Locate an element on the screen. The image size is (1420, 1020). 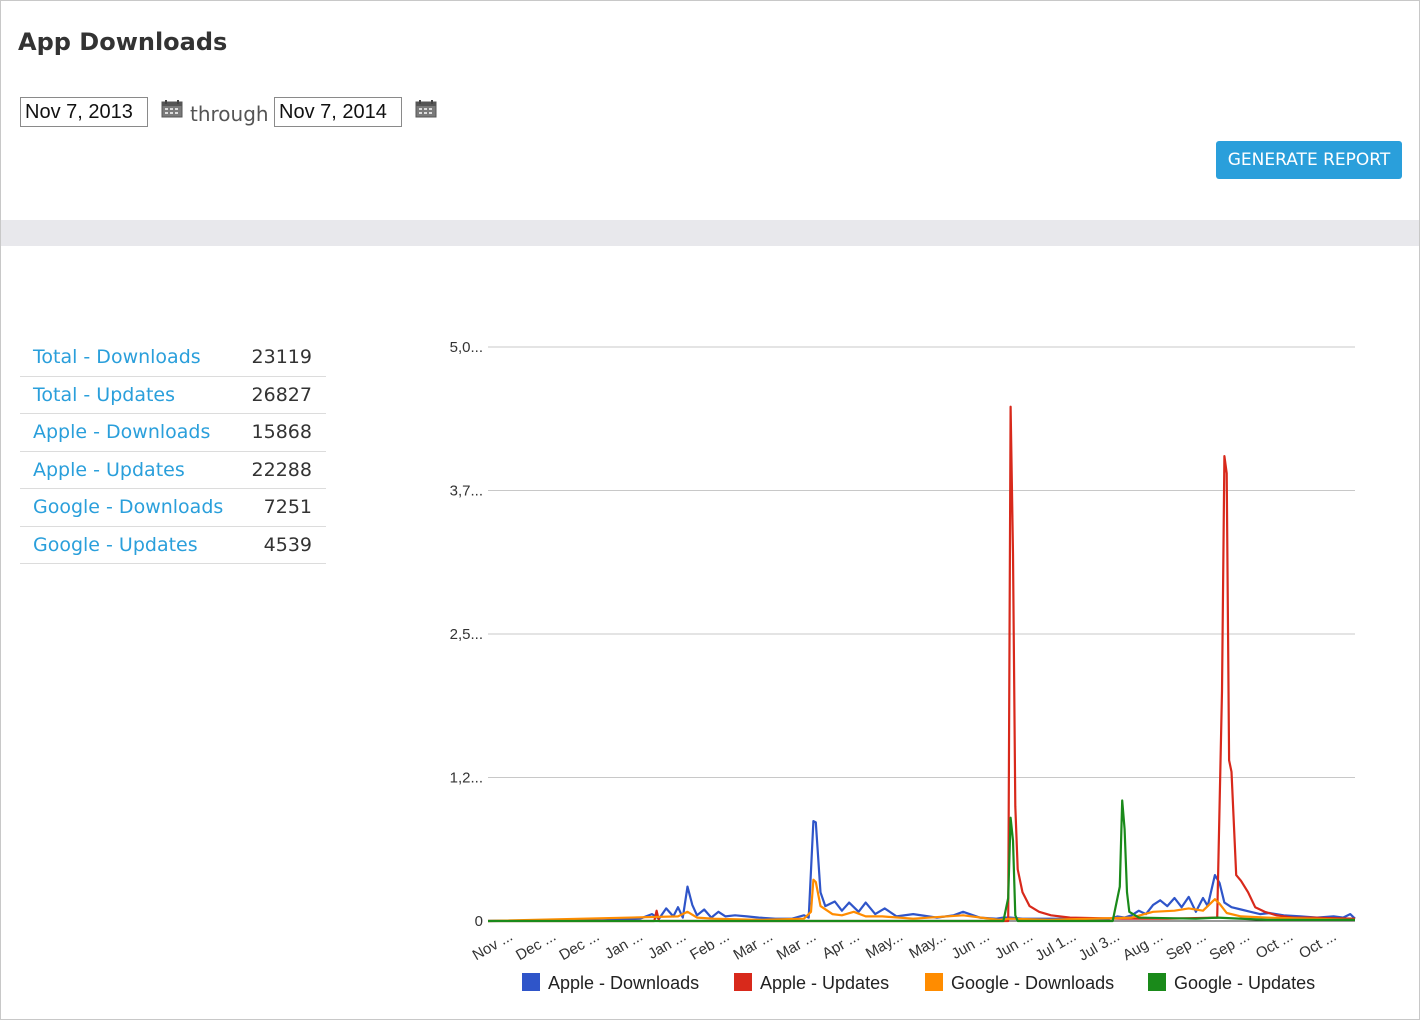
stat-row: Google - Downloads 7251 is located at coordinates (173, 507).